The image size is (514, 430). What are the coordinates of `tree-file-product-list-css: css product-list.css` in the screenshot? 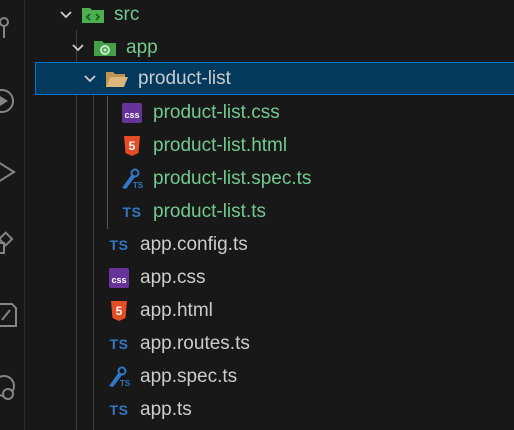 It's located at (269, 112).